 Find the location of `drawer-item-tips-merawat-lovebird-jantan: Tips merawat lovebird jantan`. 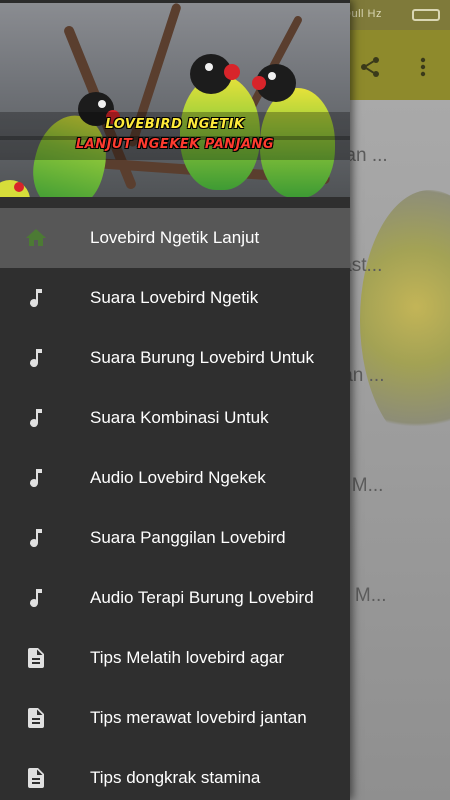

drawer-item-tips-merawat-lovebird-jantan: Tips merawat lovebird jantan is located at coordinates (175, 718).